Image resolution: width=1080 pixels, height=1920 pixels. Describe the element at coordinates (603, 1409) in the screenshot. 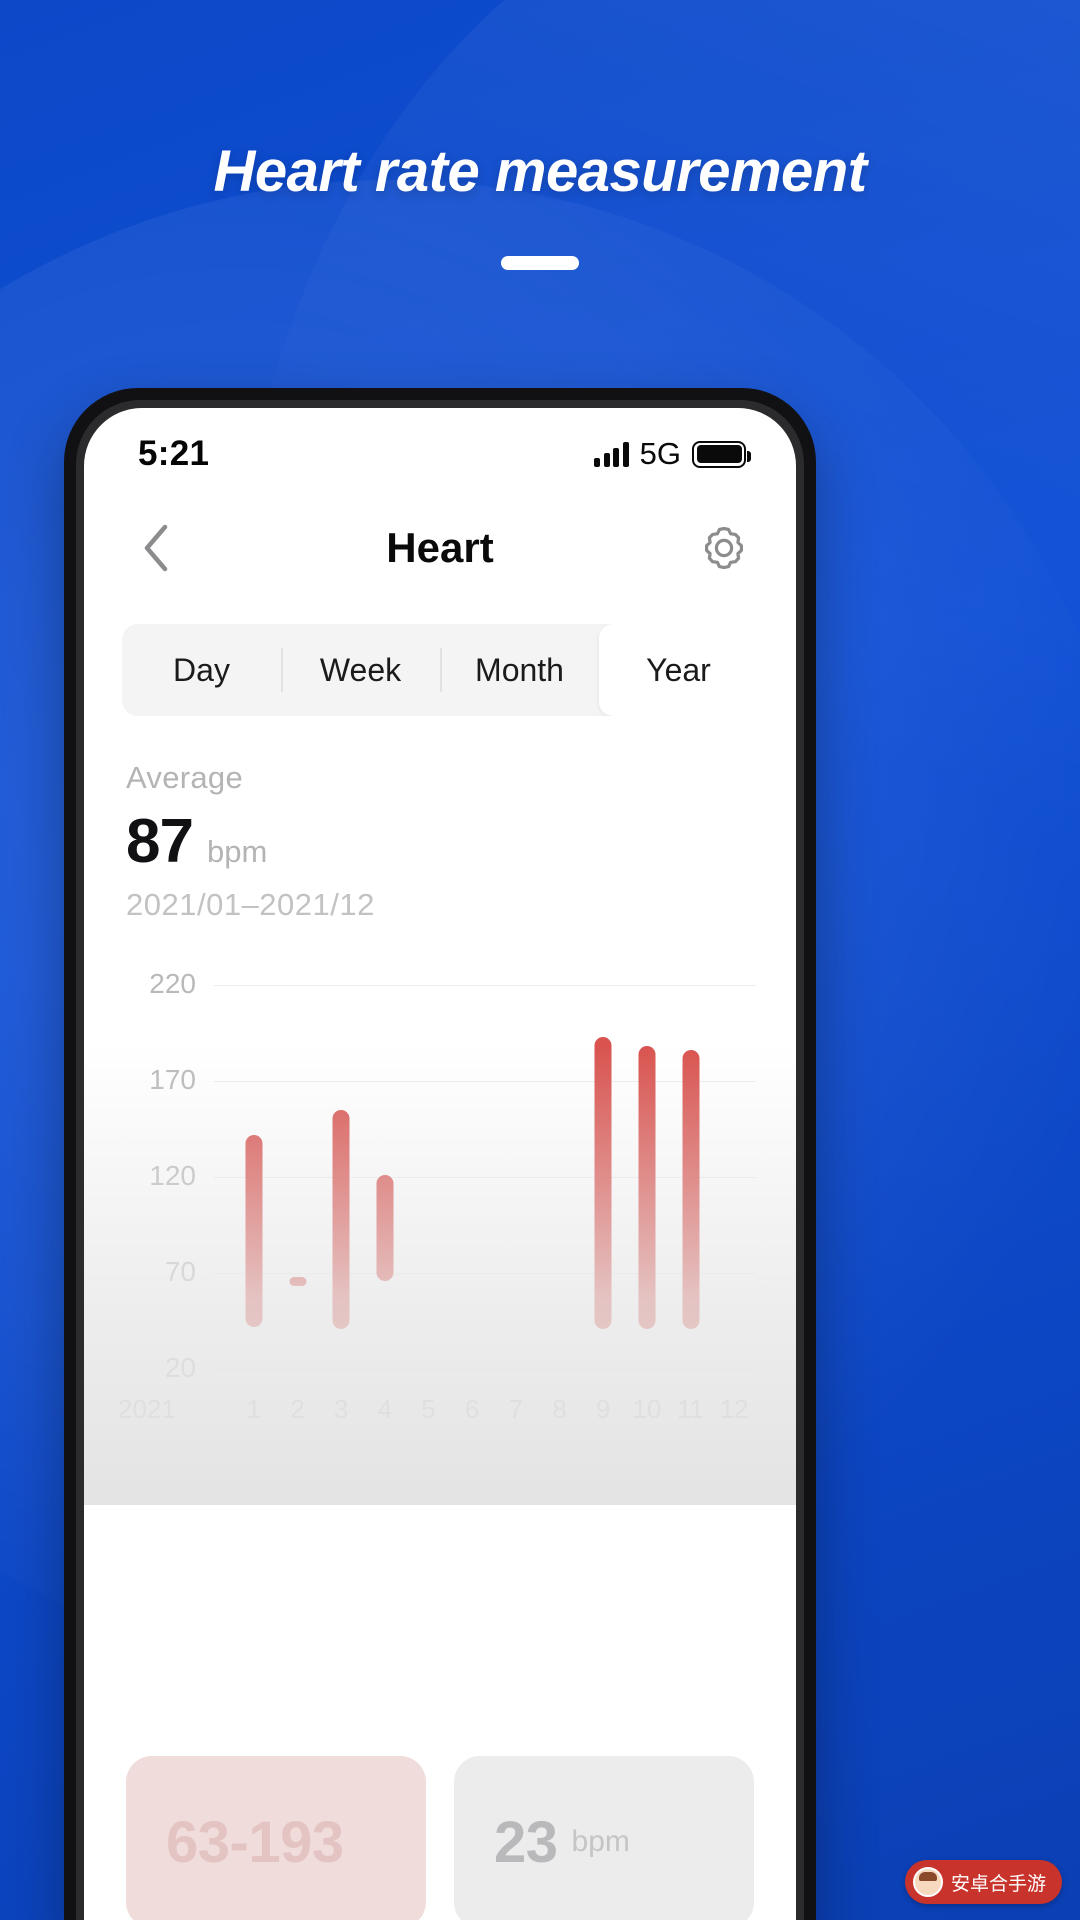

I see `chart-x-tick-label: 9` at that location.